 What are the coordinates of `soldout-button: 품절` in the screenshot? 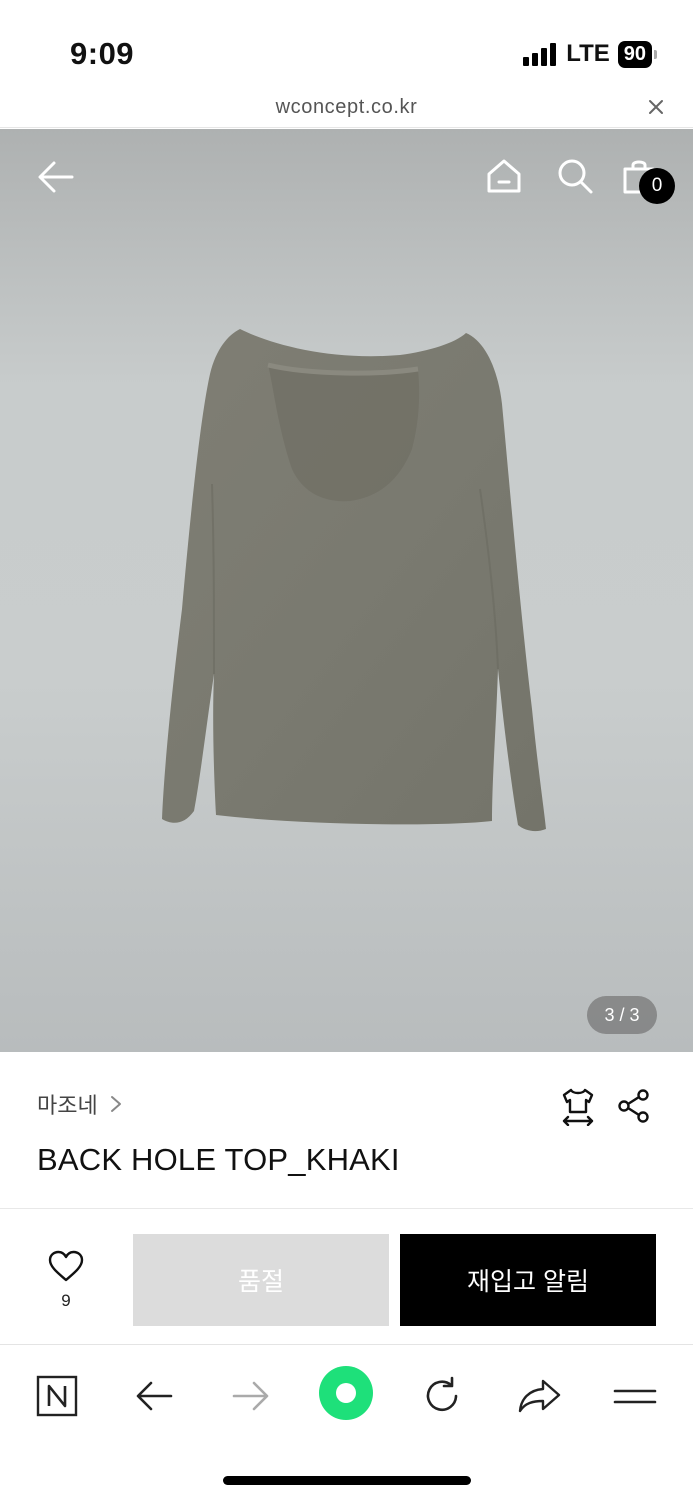 It's located at (261, 1280).